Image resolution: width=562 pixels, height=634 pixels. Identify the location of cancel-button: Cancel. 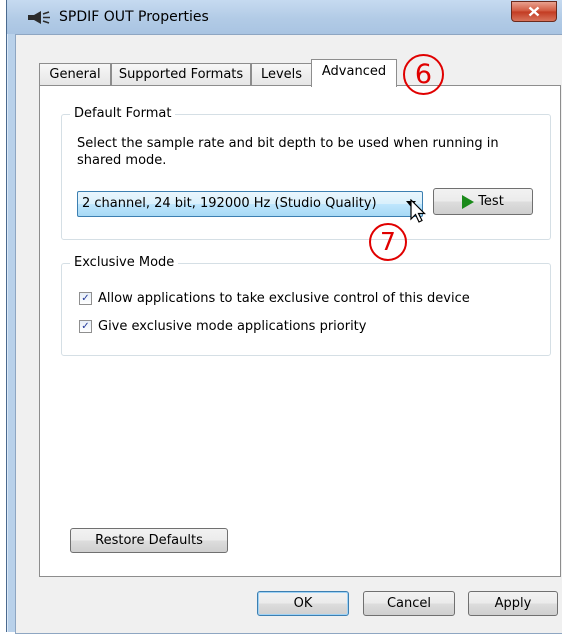
(409, 603).